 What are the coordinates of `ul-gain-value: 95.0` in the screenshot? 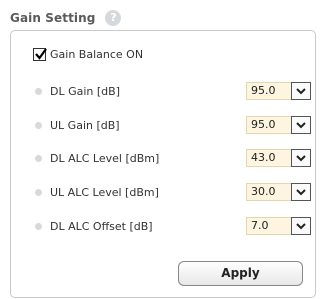 It's located at (268, 125).